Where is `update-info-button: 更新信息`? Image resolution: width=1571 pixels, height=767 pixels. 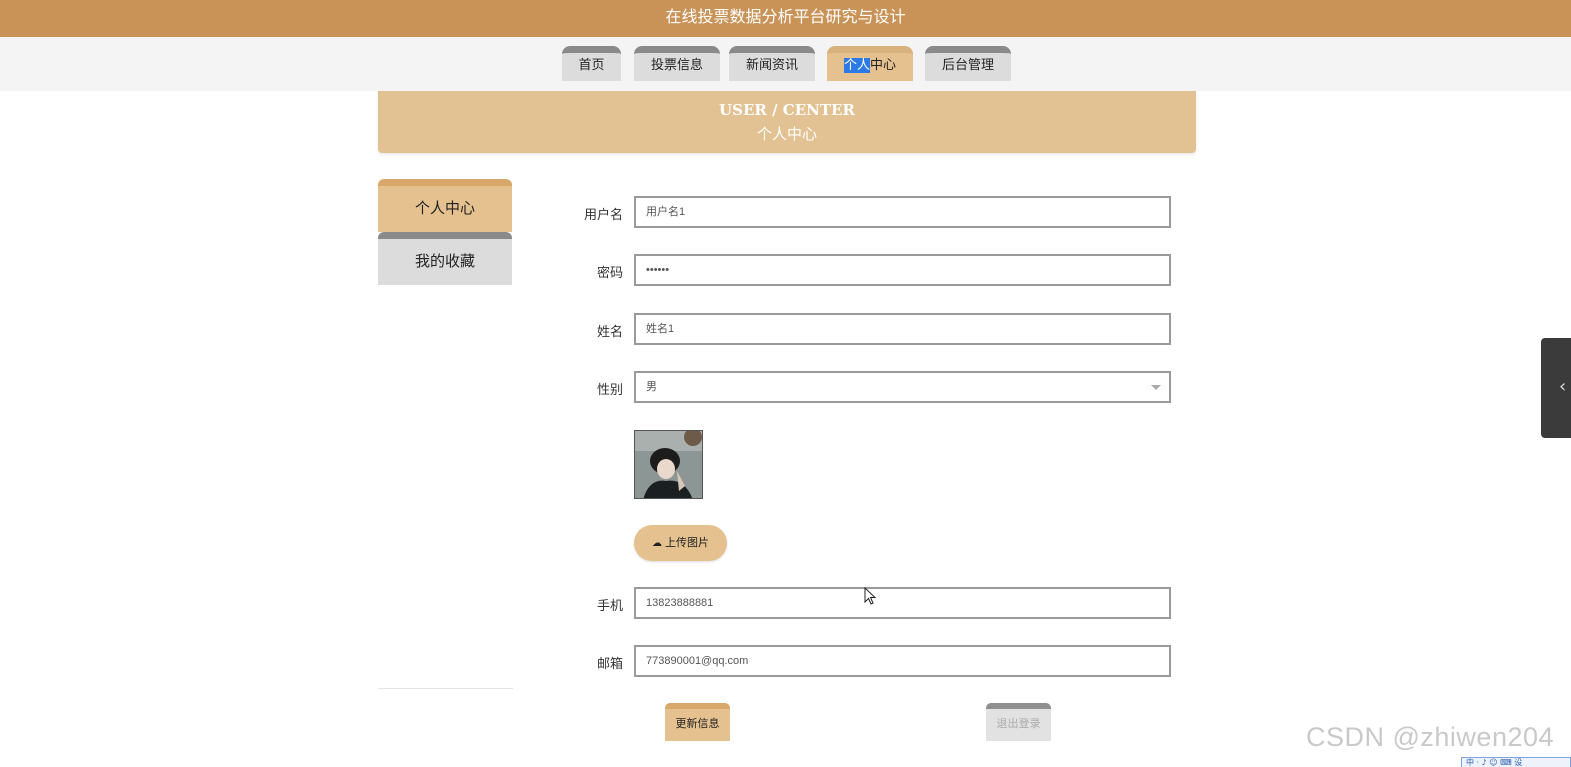 update-info-button: 更新信息 is located at coordinates (697, 722).